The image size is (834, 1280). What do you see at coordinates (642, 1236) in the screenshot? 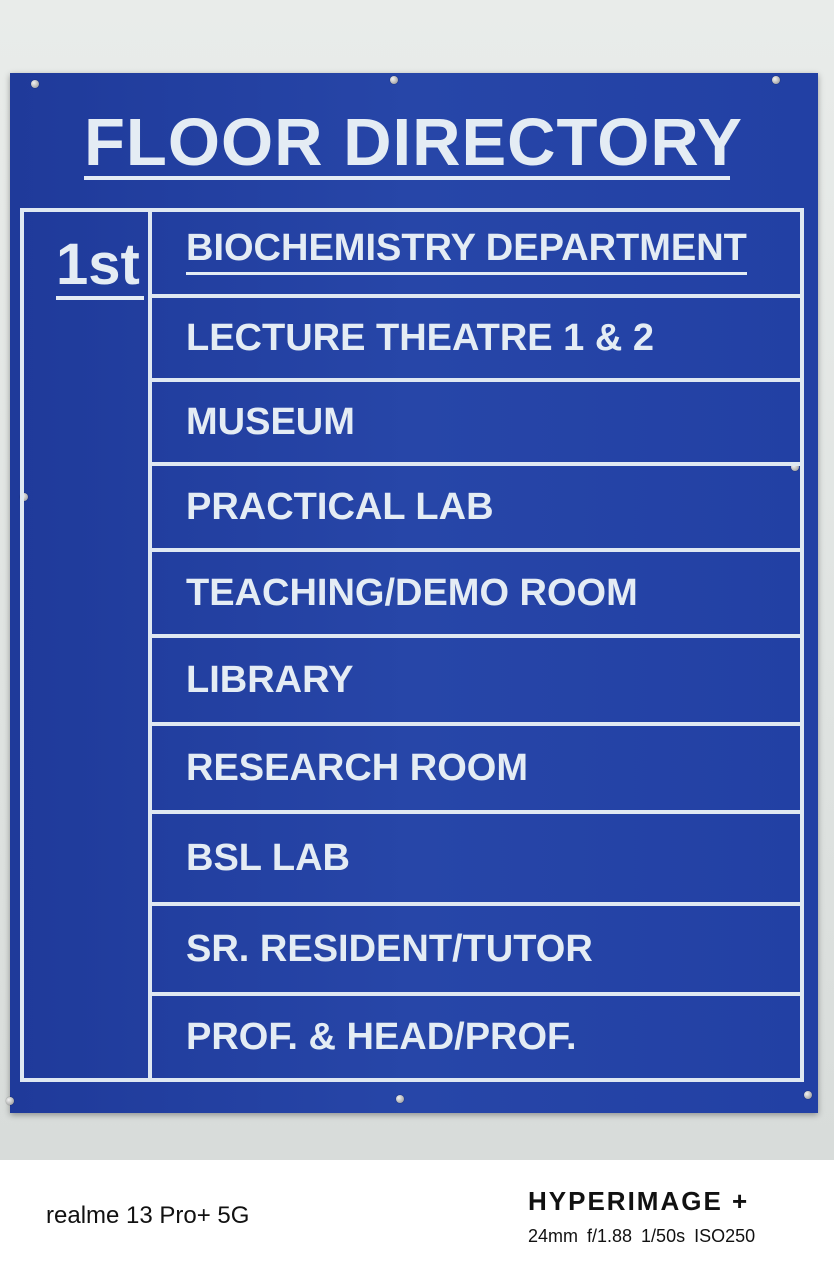
I see `camera-specs: 24mm f/1.88 1/50s ISO250` at bounding box center [642, 1236].